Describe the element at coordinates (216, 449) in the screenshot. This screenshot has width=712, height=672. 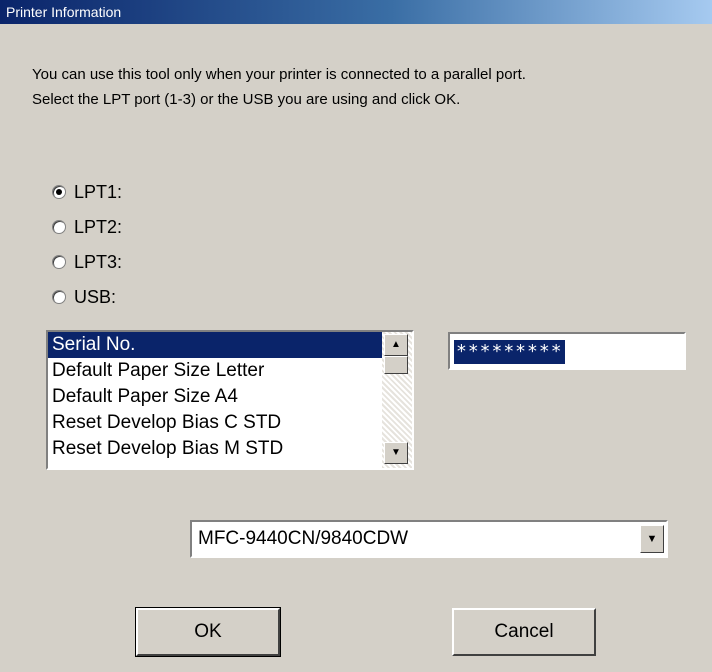
I see `list-item-reset-bias-m: Reset Develop Bias M STD` at that location.